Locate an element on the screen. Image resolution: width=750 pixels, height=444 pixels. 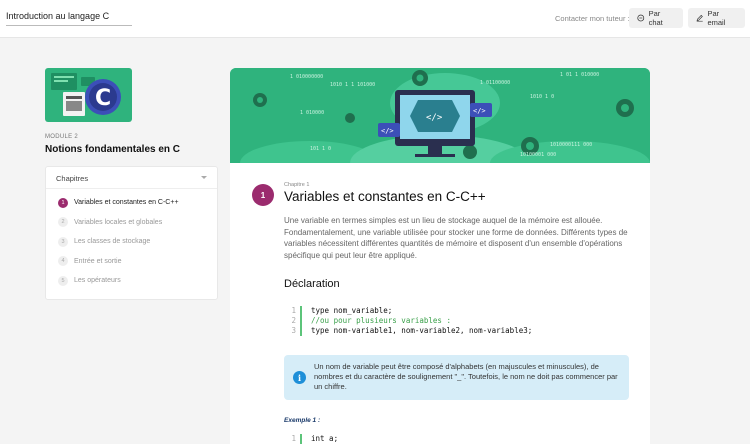
chapter-item-4: 4 Entrée et sortie is located at coordinates (131, 262).